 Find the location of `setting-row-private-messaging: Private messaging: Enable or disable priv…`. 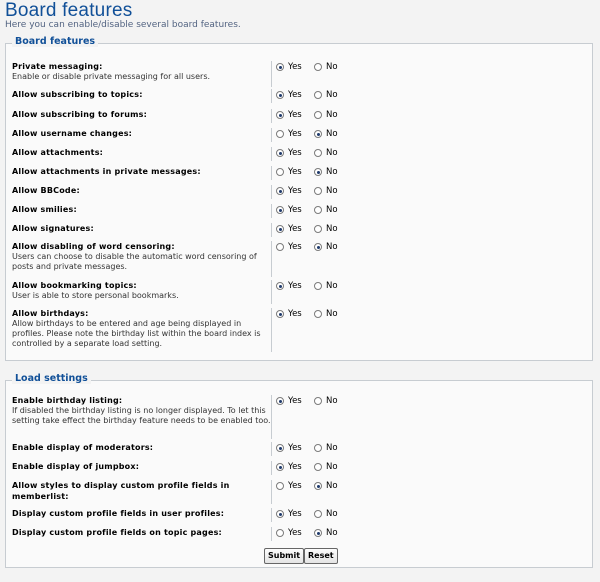

setting-row-private-messaging: Private messaging: Enable or disable priv… is located at coordinates (299, 74).